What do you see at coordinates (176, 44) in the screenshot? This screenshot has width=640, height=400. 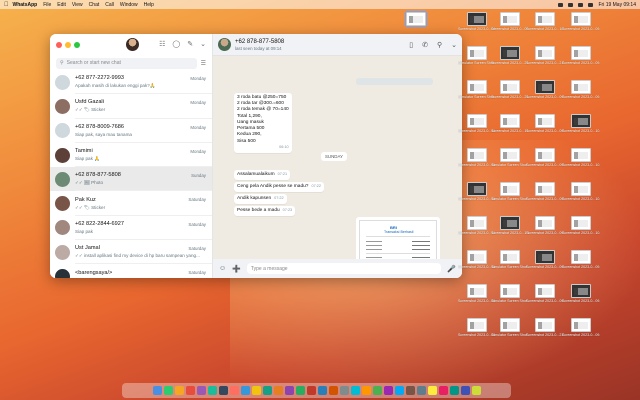 I see `status-ring-icon: ◯` at bounding box center [176, 44].